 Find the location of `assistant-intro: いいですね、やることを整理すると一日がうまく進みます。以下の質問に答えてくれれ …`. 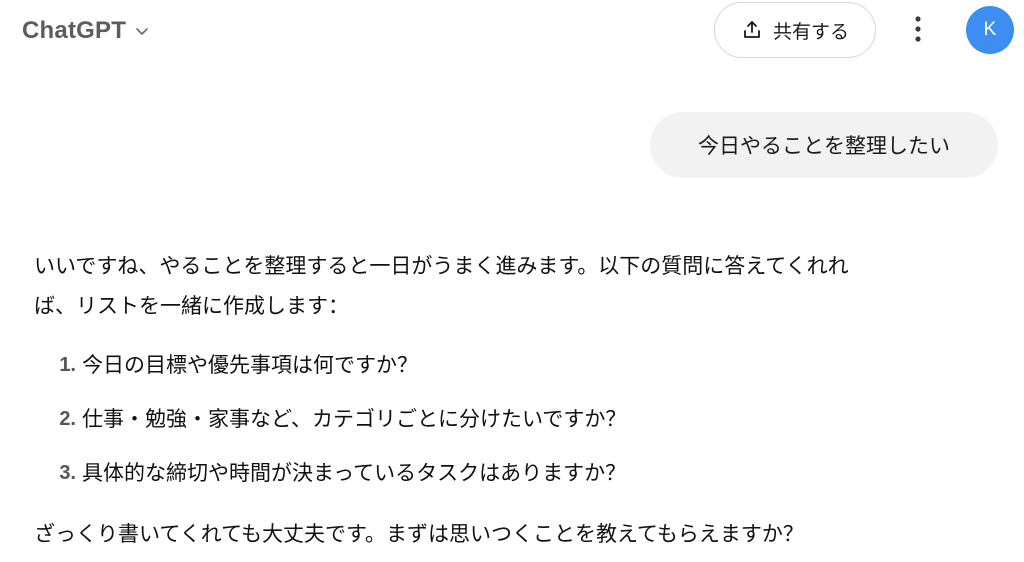

assistant-intro: いいですね、やることを整理すると一日がうまく進みます。以下の質問に答えてくれれ … is located at coordinates (509, 286).